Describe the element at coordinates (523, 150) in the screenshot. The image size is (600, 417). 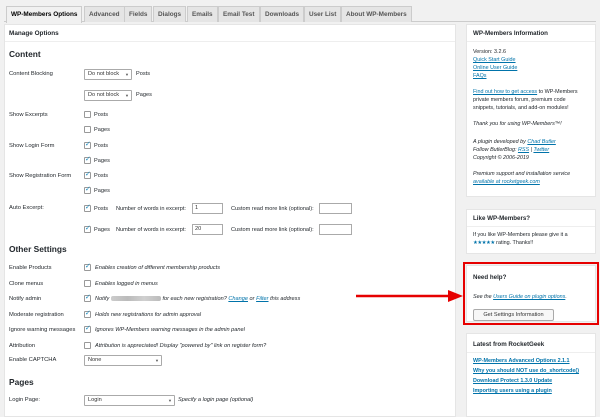
I see `rss-link: RSS` at that location.